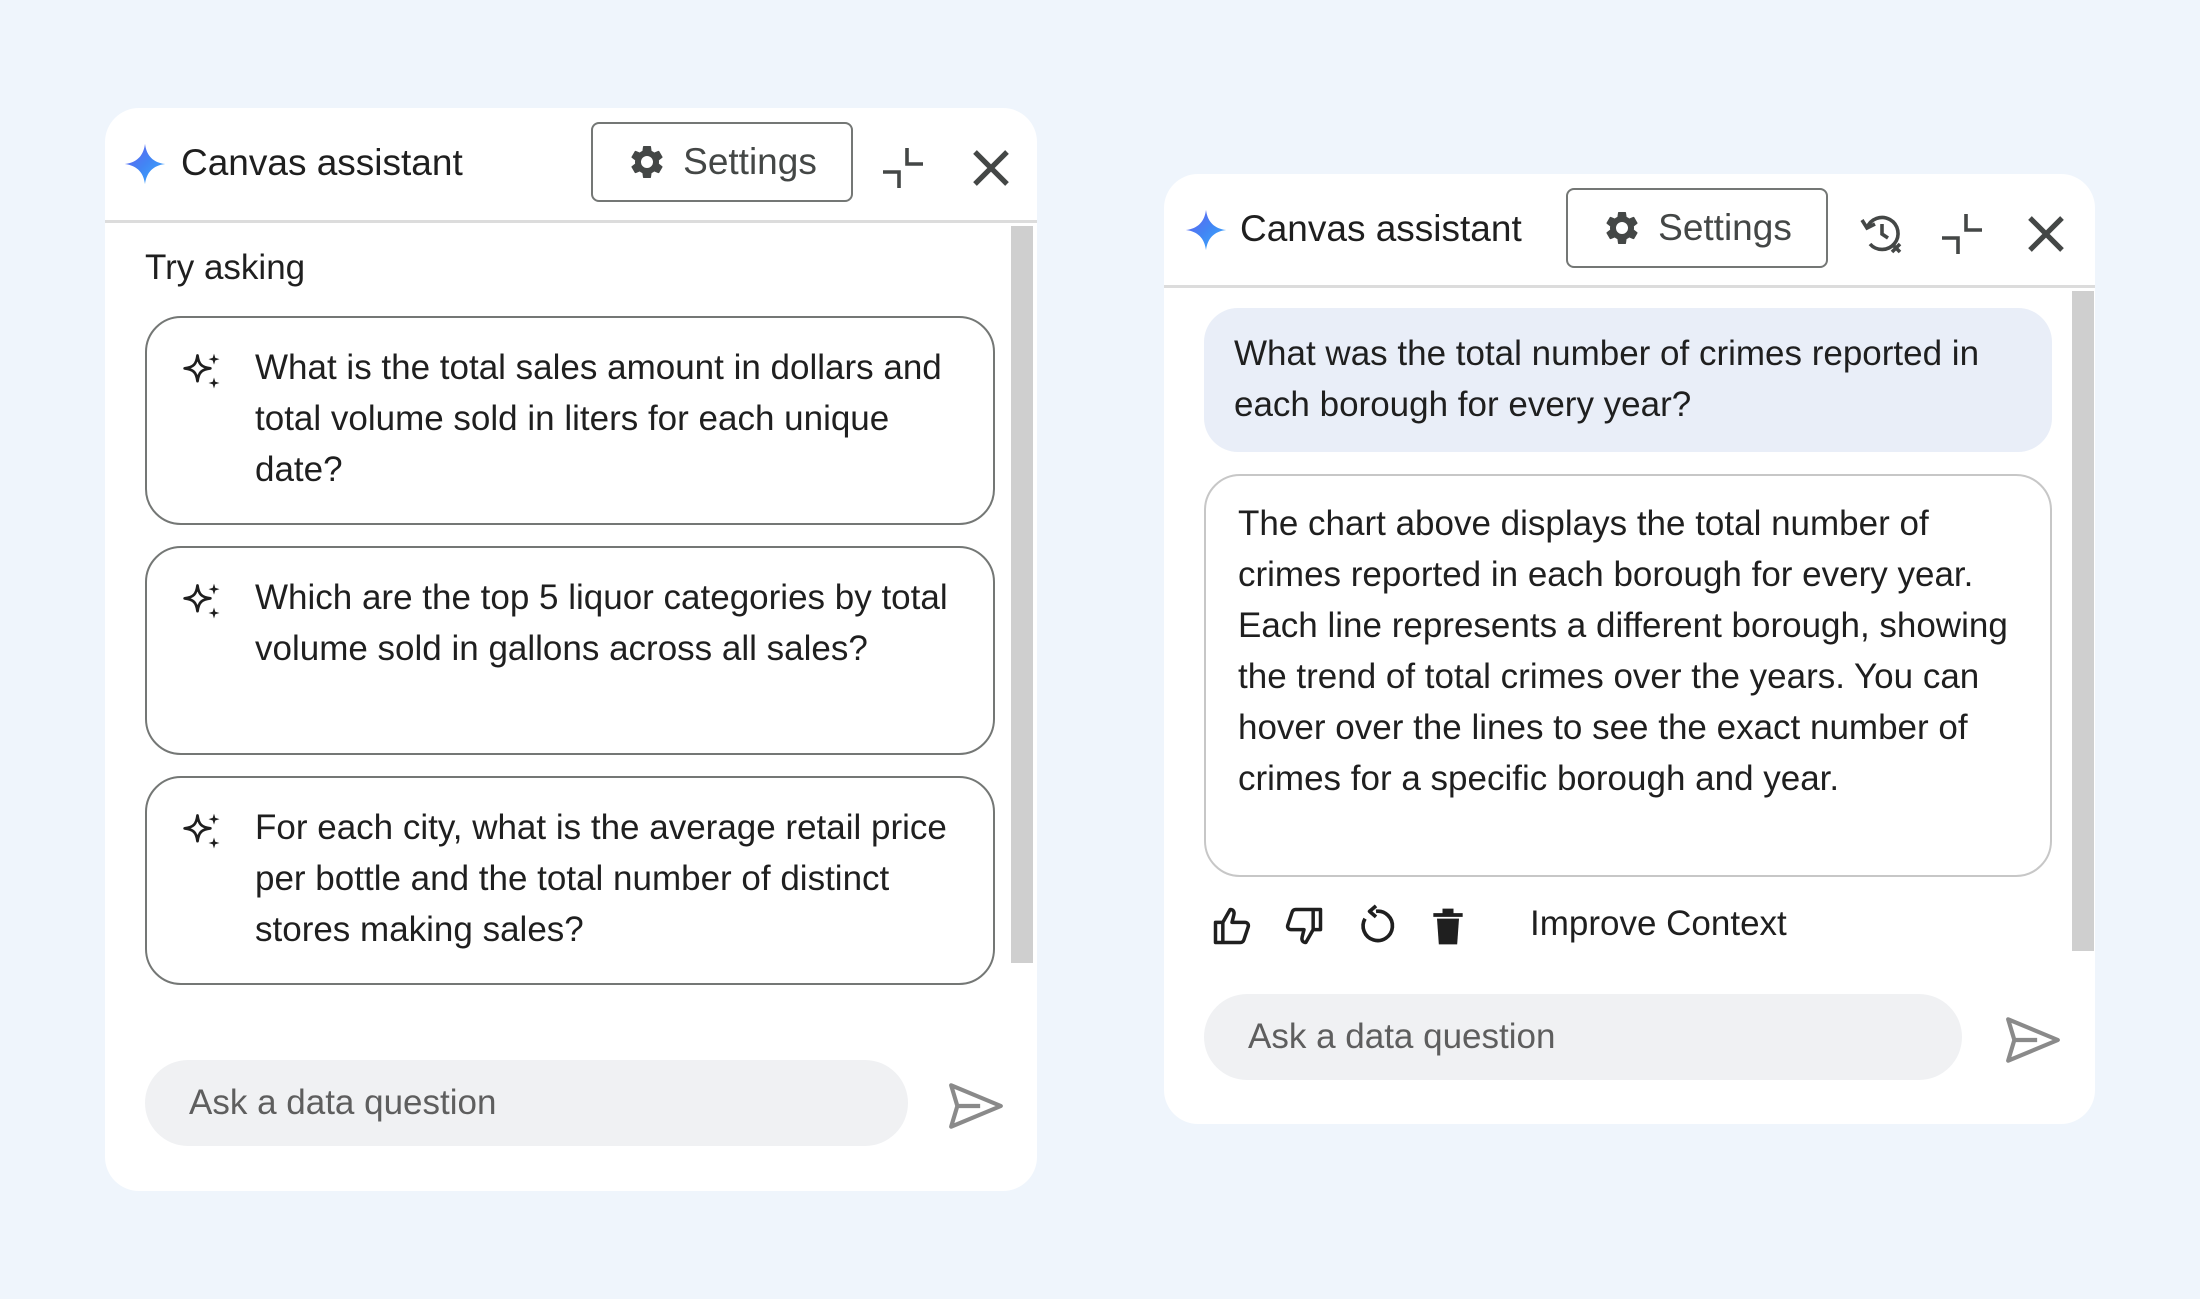 Image resolution: width=2200 pixels, height=1299 pixels. What do you see at coordinates (1658, 924) in the screenshot?
I see `improve-context-button: Improve Context` at bounding box center [1658, 924].